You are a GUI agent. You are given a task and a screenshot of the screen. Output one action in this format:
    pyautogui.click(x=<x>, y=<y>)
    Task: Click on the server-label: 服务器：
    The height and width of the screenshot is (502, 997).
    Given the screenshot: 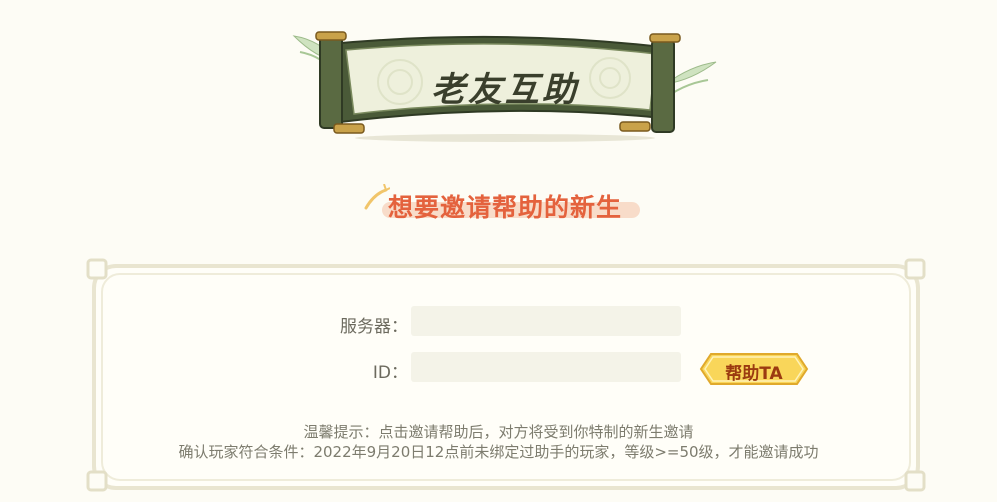 What is the action you would take?
    pyautogui.click(x=374, y=327)
    